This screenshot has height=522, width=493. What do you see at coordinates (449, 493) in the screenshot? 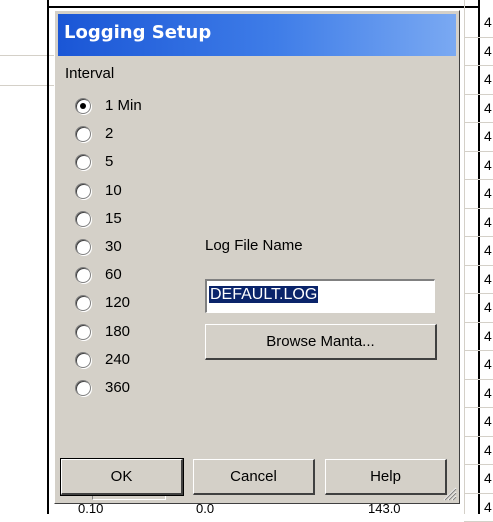
I see `resize-grip-icon` at bounding box center [449, 493].